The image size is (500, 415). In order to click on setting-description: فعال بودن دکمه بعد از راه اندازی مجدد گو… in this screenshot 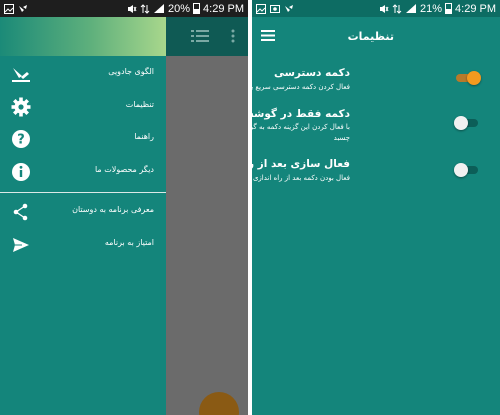, I will do `click(301, 178)`.